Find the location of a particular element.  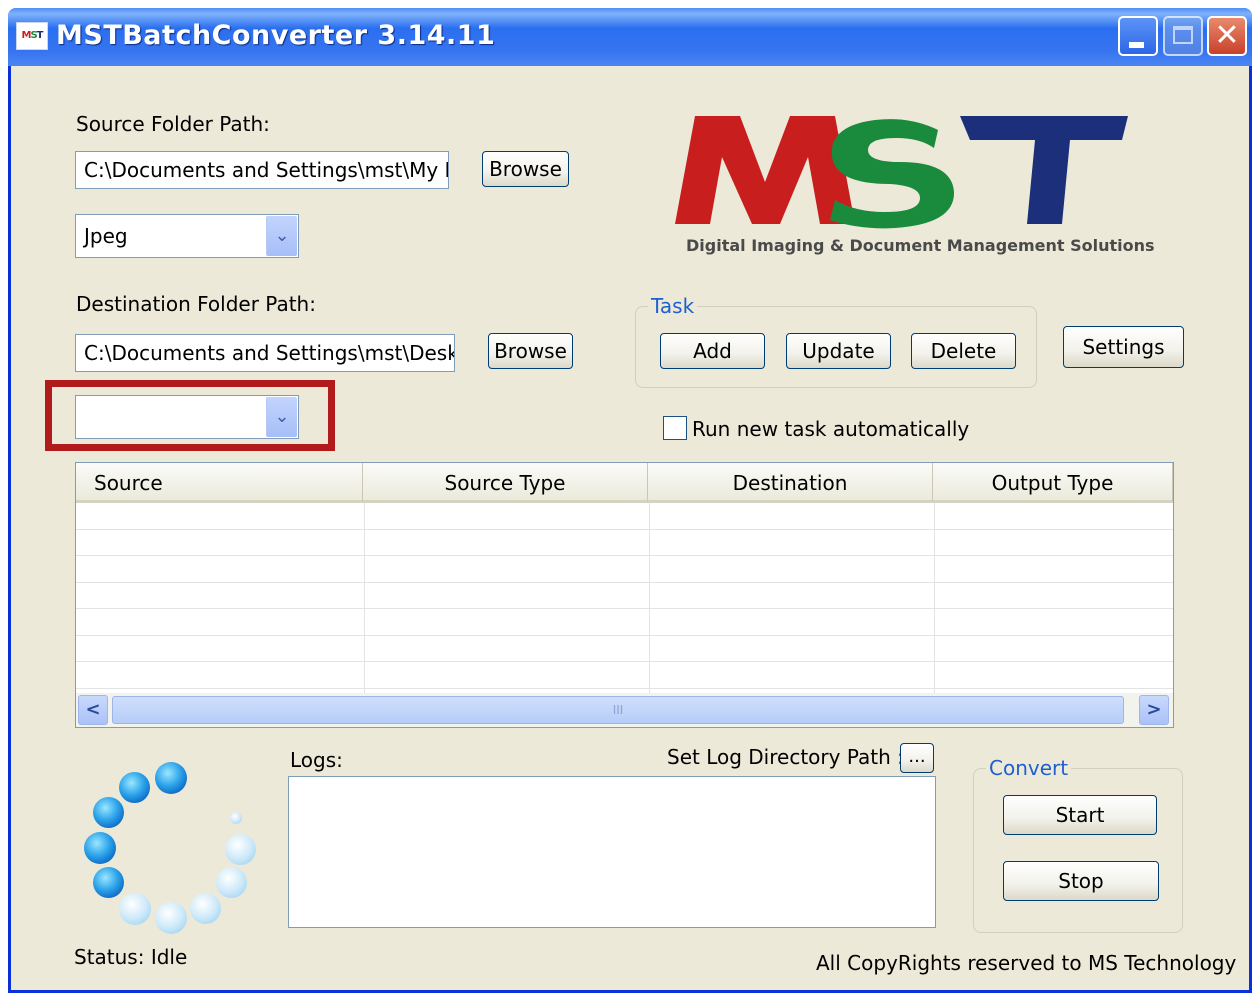

column-header-source: Source is located at coordinates (219, 483).